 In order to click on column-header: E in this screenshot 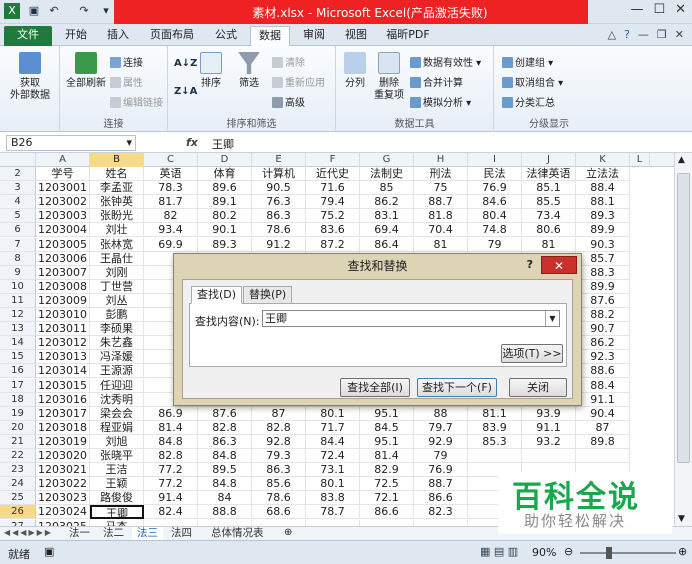, I will do `click(279, 160)`.